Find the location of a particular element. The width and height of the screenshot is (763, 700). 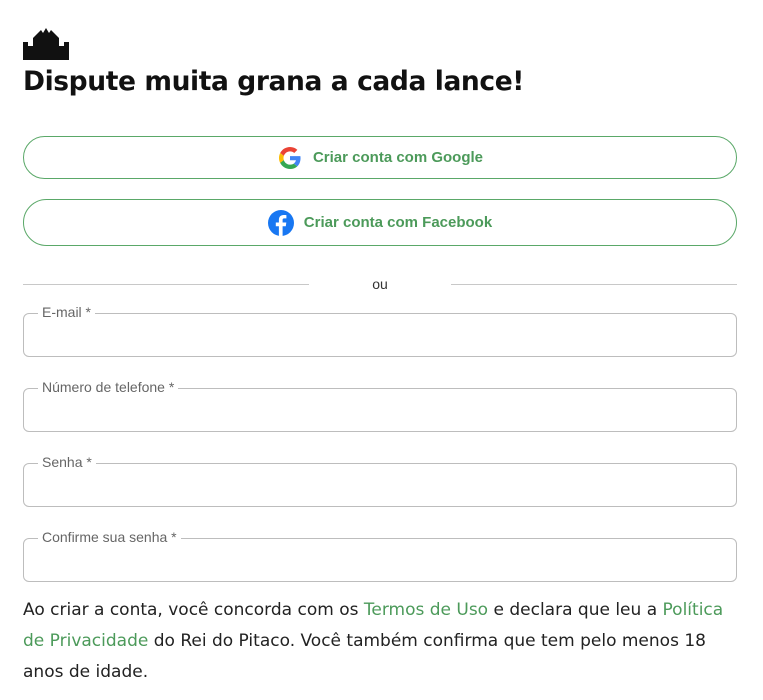

google-icon is located at coordinates (290, 158).